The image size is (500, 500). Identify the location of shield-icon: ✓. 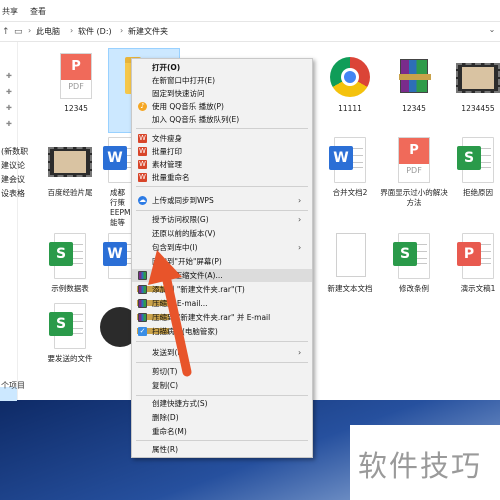
(142, 331).